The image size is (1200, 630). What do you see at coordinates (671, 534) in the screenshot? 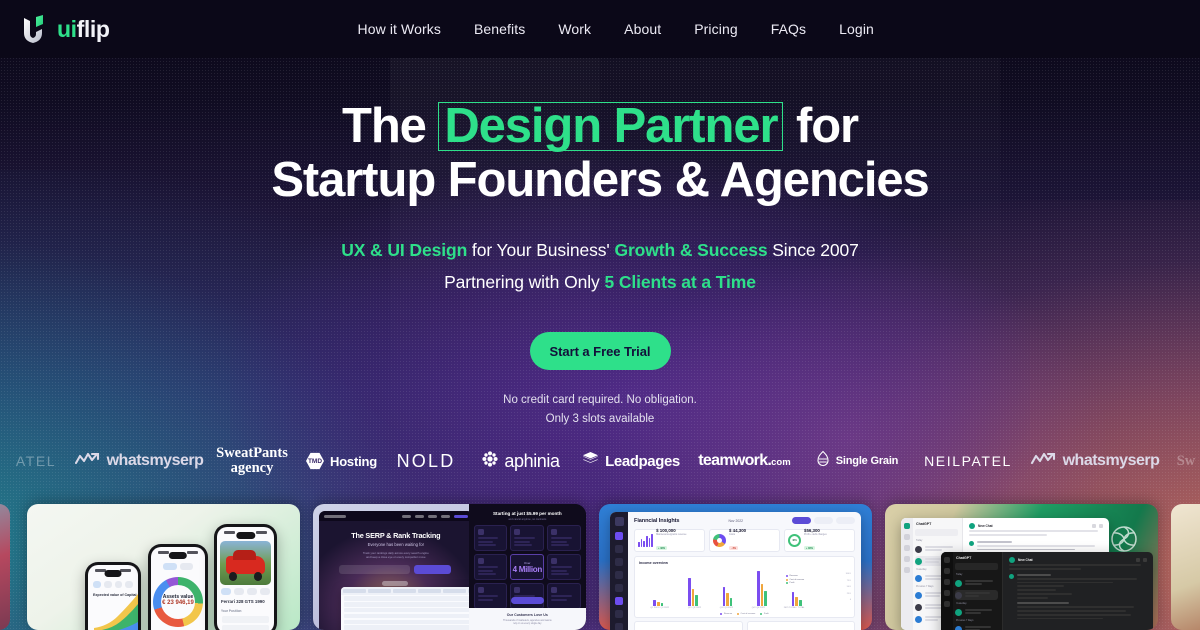
I see `stat-label: Maintenance/grants revenue` at bounding box center [671, 534].